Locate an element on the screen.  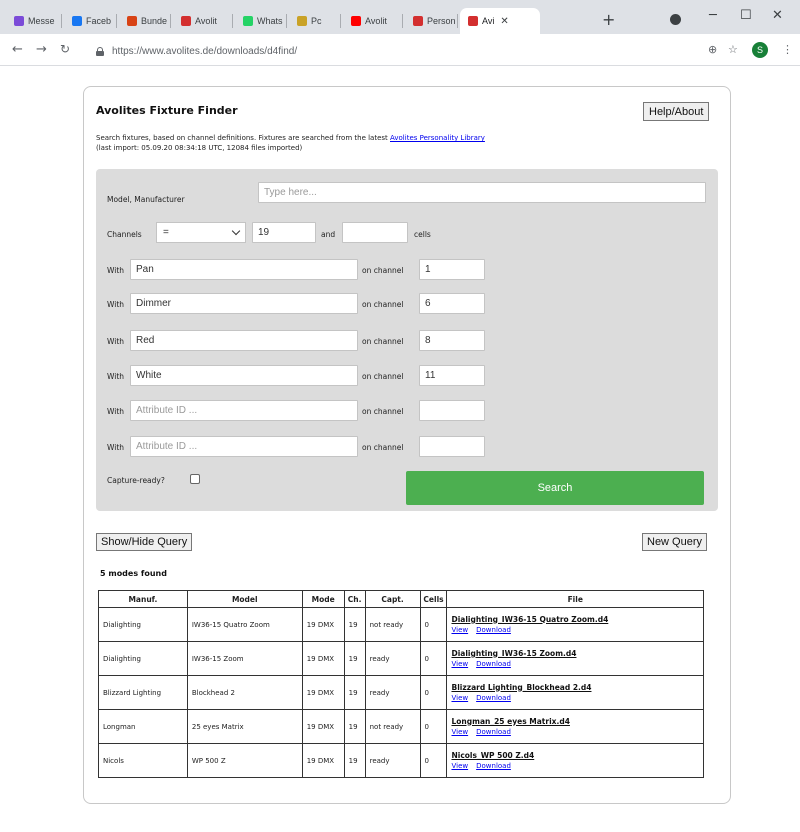
column-header: Ch. is located at coordinates (354, 599).